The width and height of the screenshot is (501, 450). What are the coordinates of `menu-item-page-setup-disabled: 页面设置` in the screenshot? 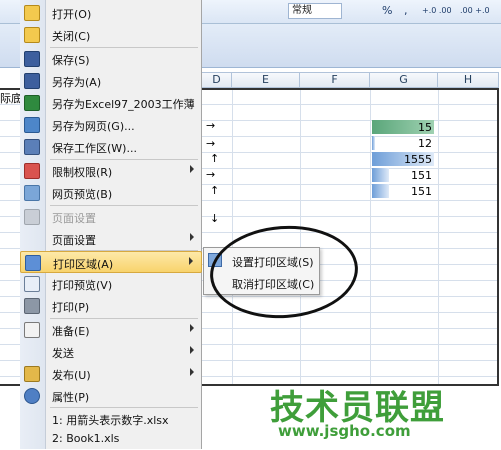 It's located at (111, 217).